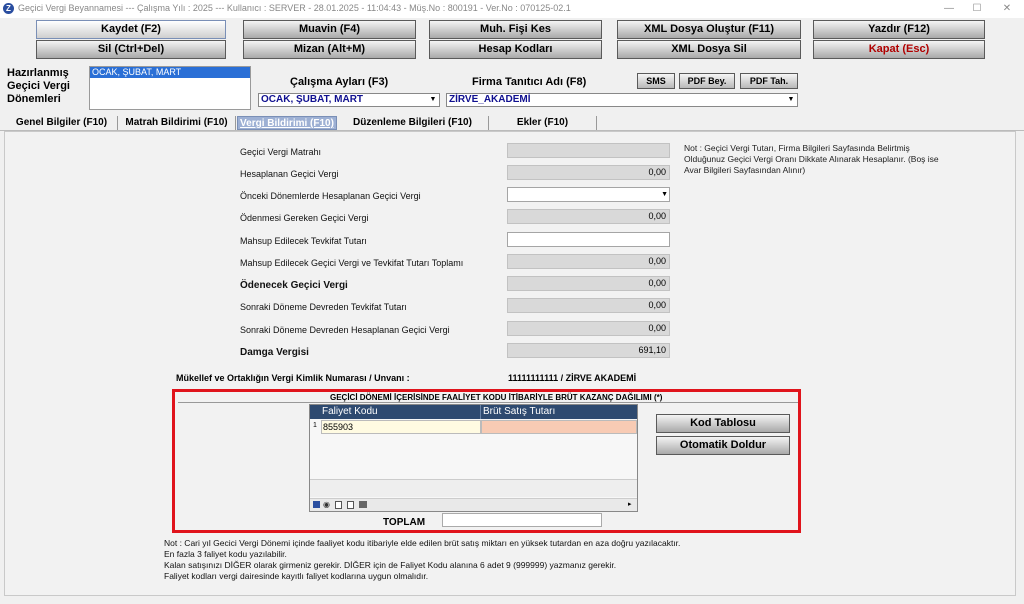 The image size is (1024, 604). What do you see at coordinates (413, 123) in the screenshot?
I see `tab-duzenleme-bilgileri: Düzenleme Bilgileri (F10)` at bounding box center [413, 123].